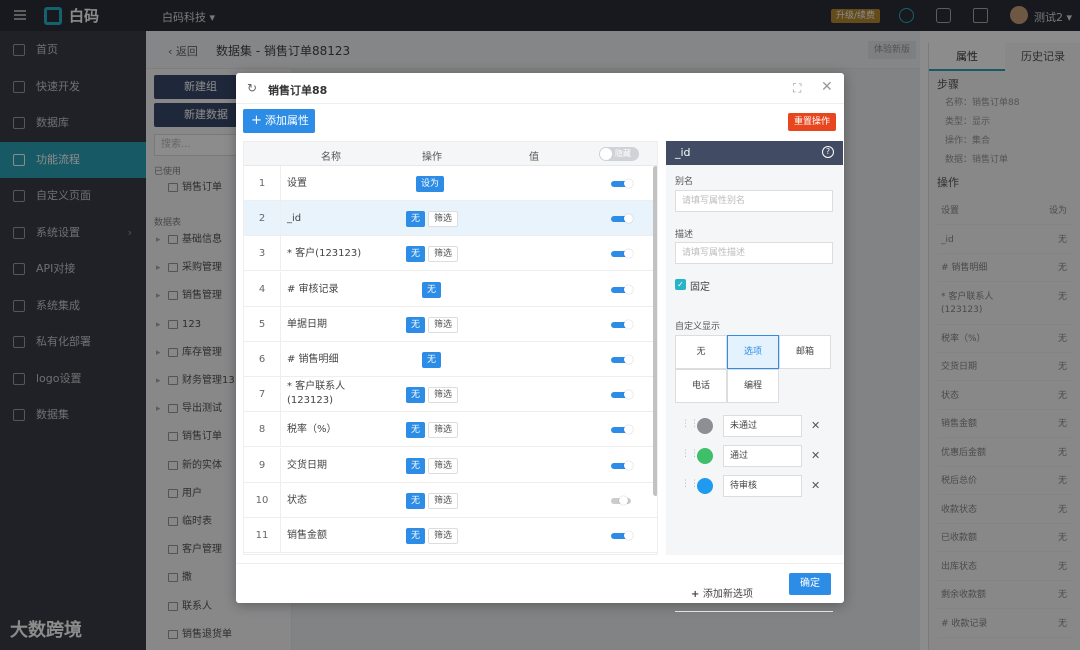 The height and width of the screenshot is (650, 1080). Describe the element at coordinates (700, 287) in the screenshot. I see `fixed-label: 固定` at that location.